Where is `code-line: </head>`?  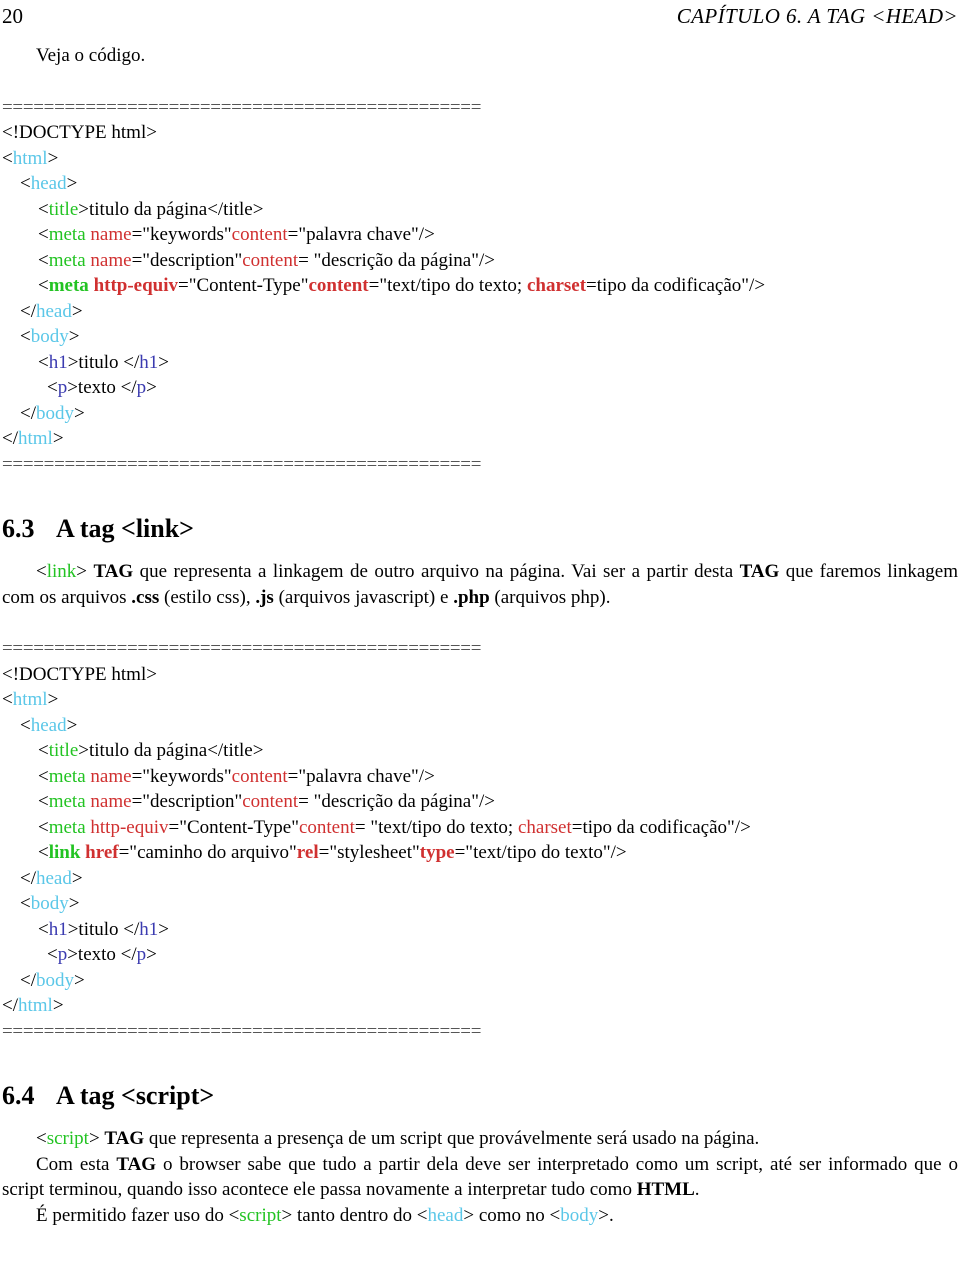 code-line: </head> is located at coordinates (480, 879).